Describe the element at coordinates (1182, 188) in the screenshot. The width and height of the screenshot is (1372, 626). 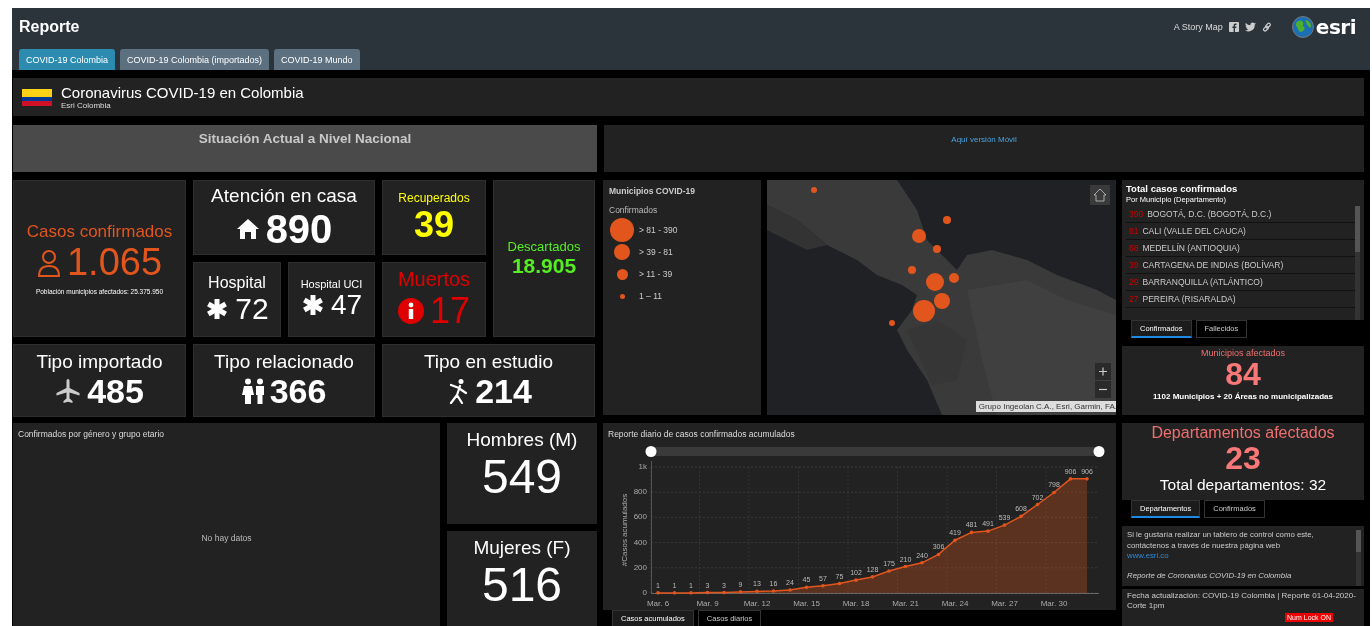
I see `panel-title: Total casos confirmados` at that location.